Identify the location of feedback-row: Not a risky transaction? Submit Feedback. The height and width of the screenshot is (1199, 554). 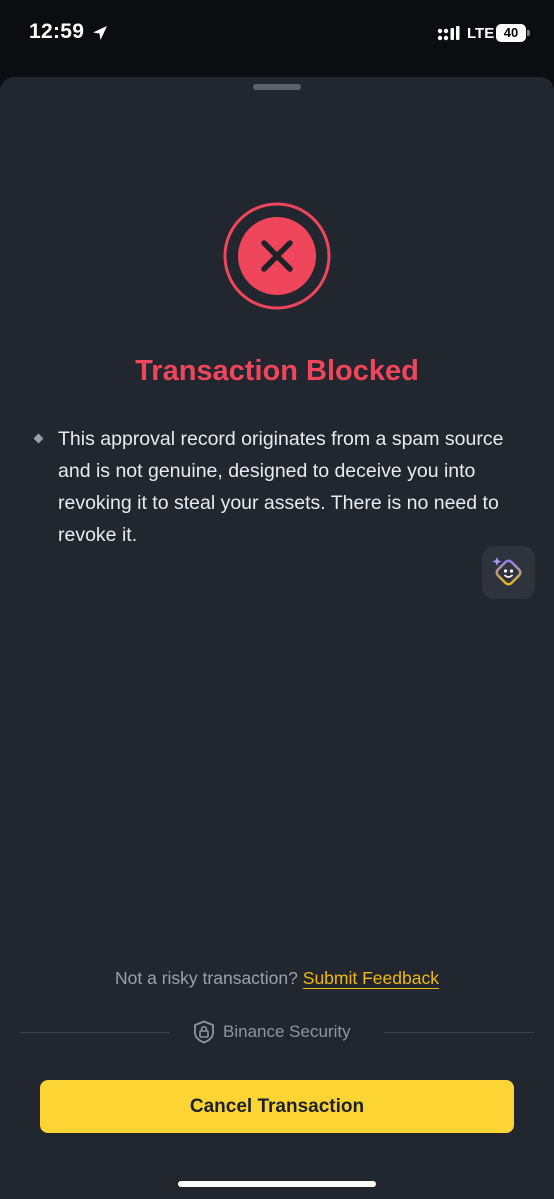
(277, 978).